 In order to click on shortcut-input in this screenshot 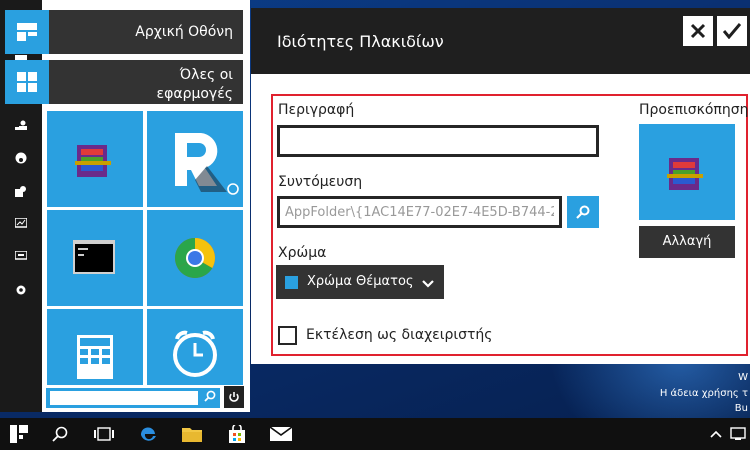, I will do `click(419, 212)`.